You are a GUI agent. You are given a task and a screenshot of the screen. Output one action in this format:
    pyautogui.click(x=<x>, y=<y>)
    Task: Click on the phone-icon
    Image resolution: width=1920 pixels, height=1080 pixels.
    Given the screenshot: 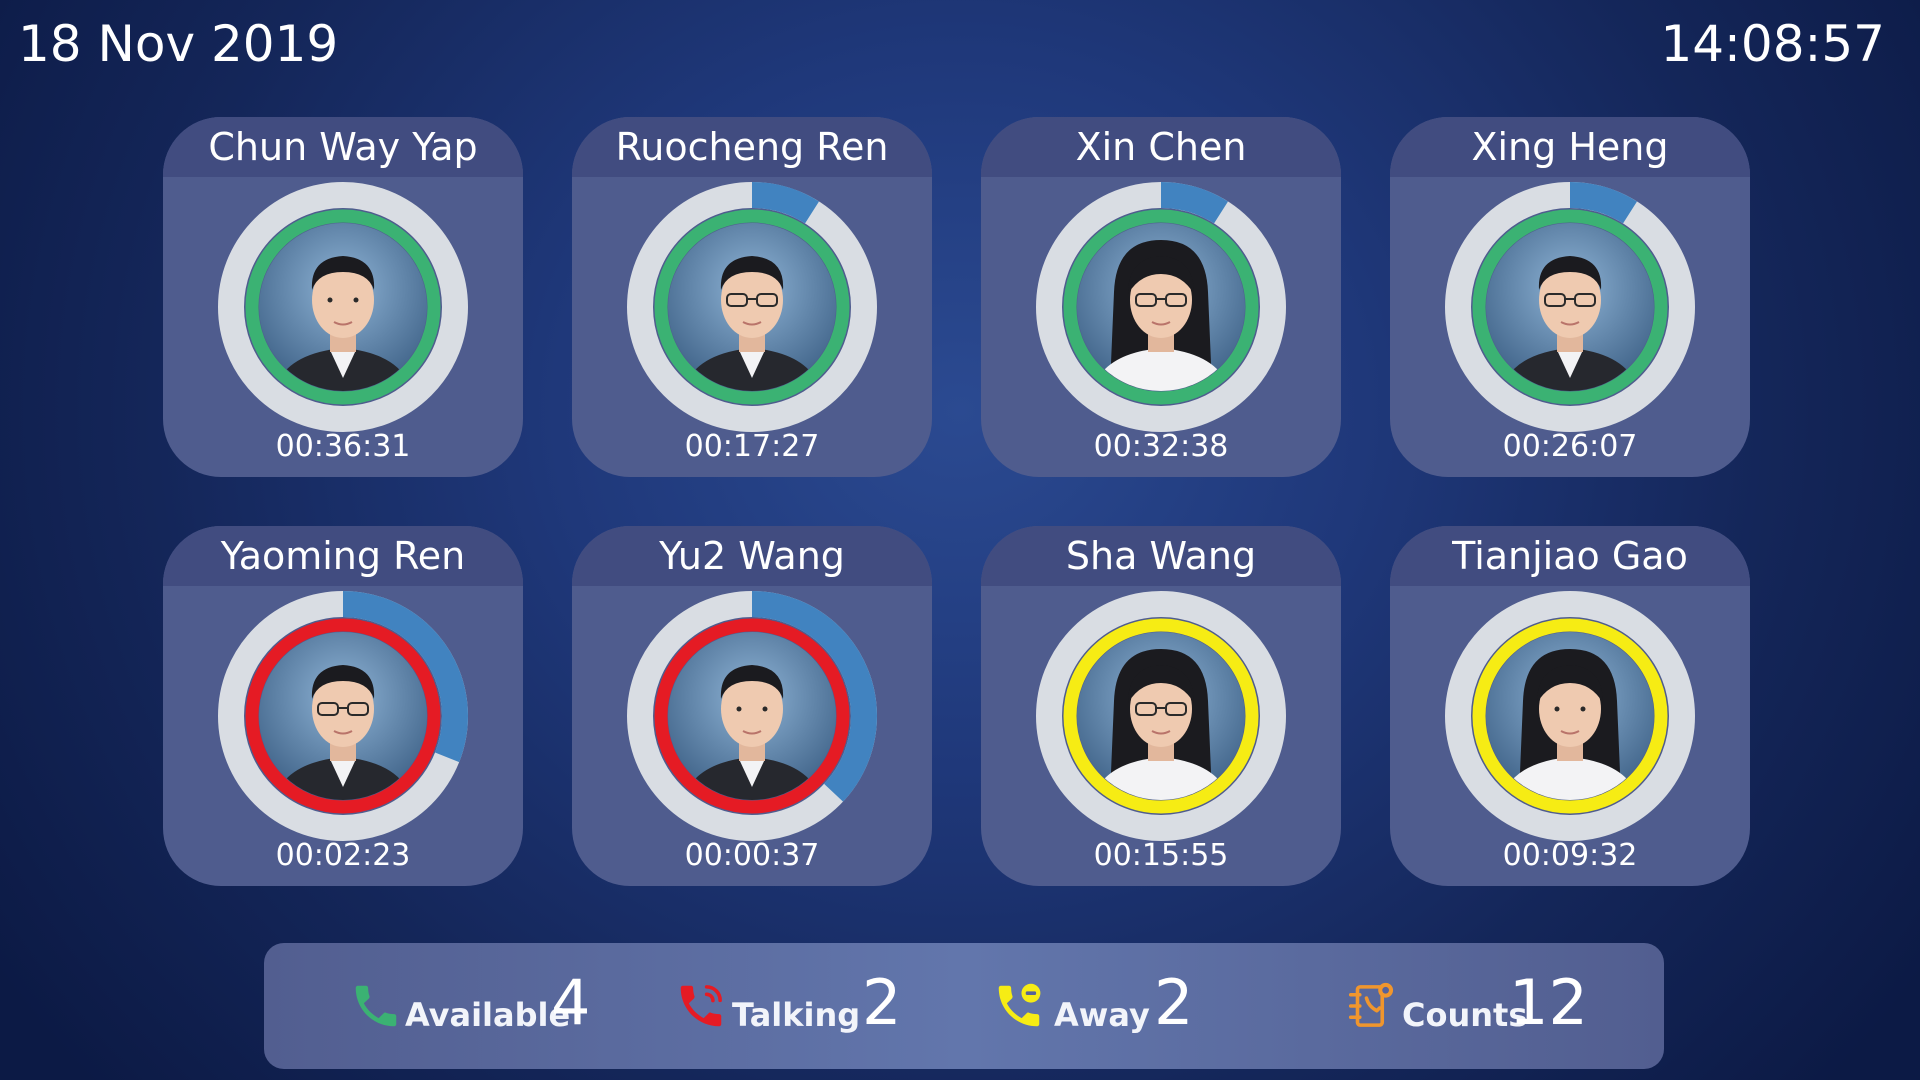 What is the action you would take?
    pyautogui.click(x=376, y=1006)
    